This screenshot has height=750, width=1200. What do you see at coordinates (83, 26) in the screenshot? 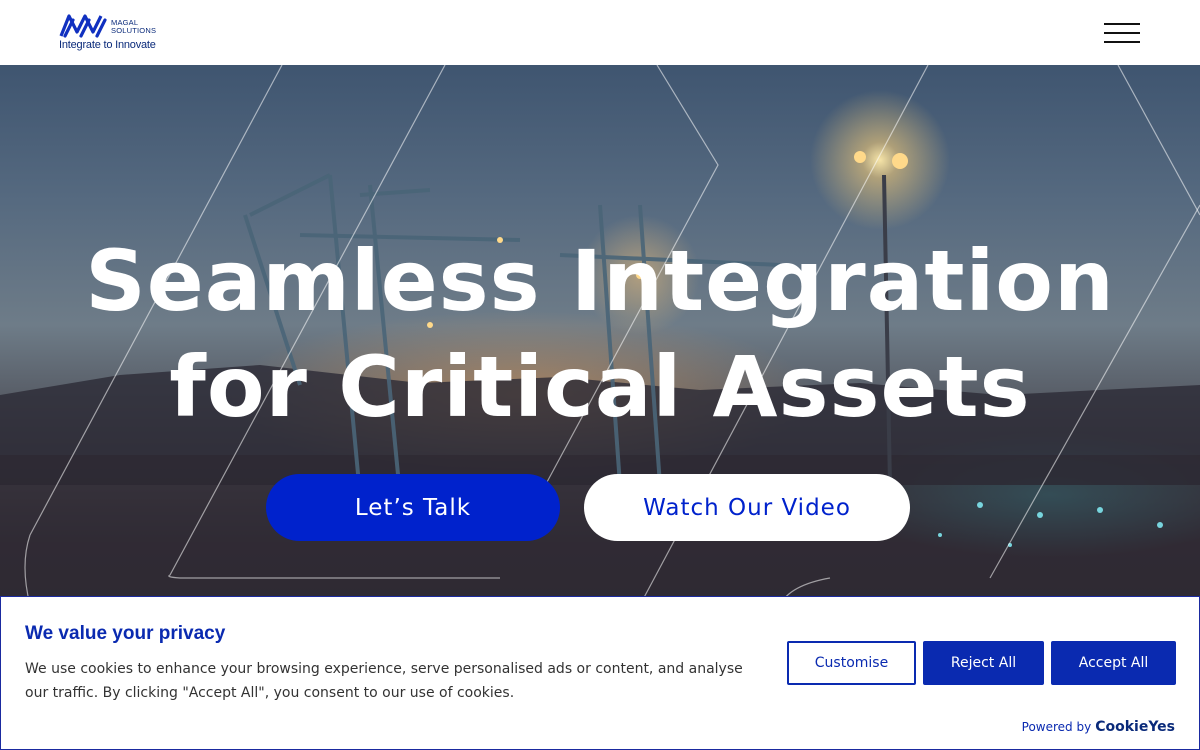
I see `logo-mark-icon` at bounding box center [83, 26].